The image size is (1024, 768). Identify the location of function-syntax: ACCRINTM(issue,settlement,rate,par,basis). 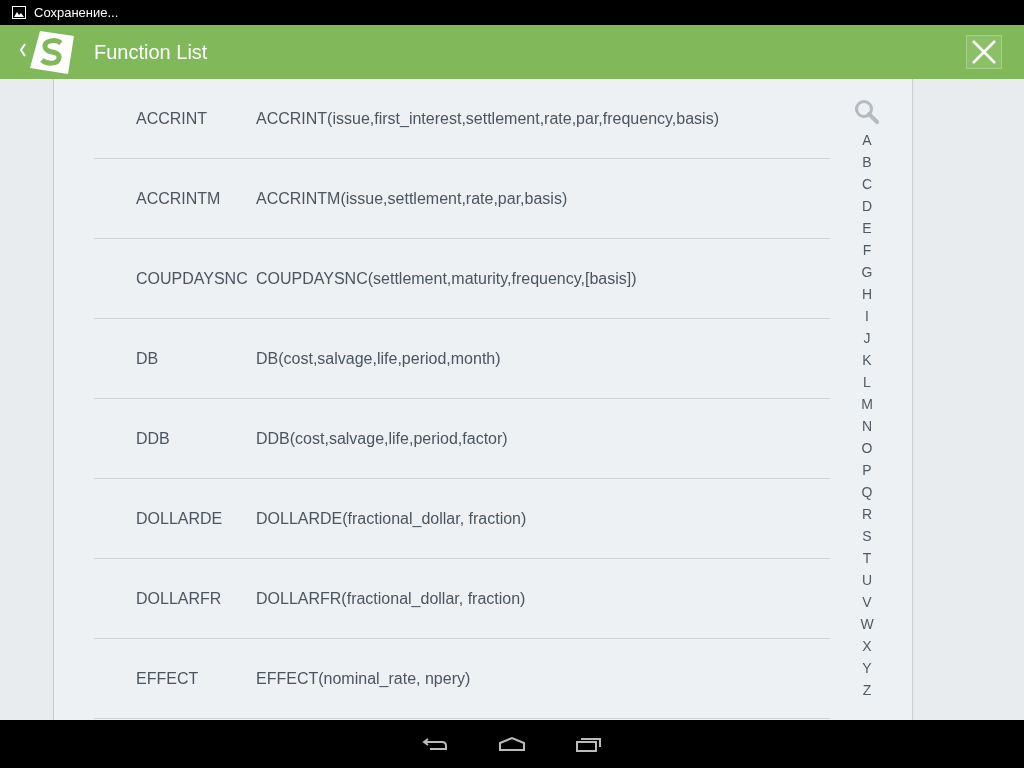
(412, 198).